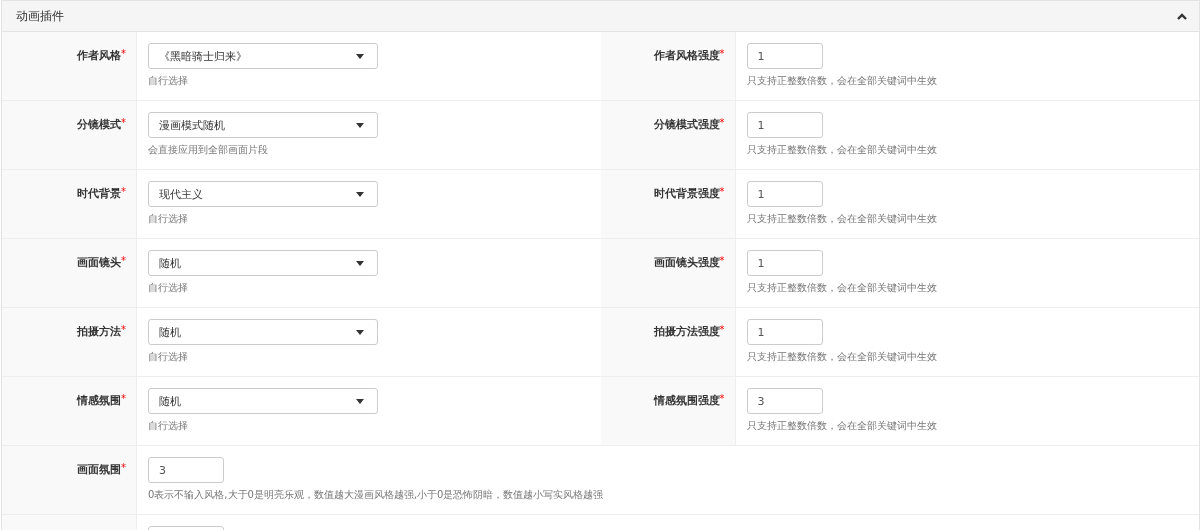 The height and width of the screenshot is (530, 1200). What do you see at coordinates (99, 56) in the screenshot?
I see `field-label: 作者风格` at bounding box center [99, 56].